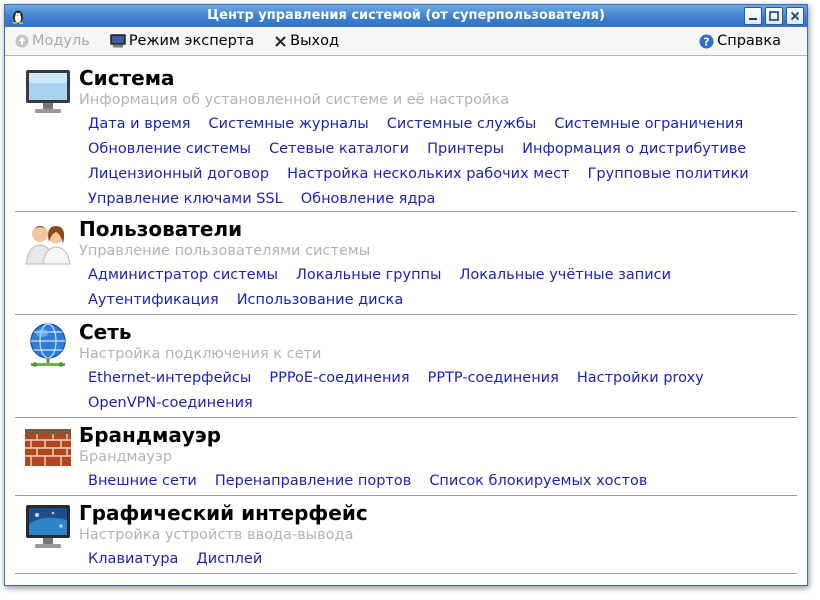 This screenshot has height=600, width=820. I want to click on section-title: Сеть, so click(105, 332).